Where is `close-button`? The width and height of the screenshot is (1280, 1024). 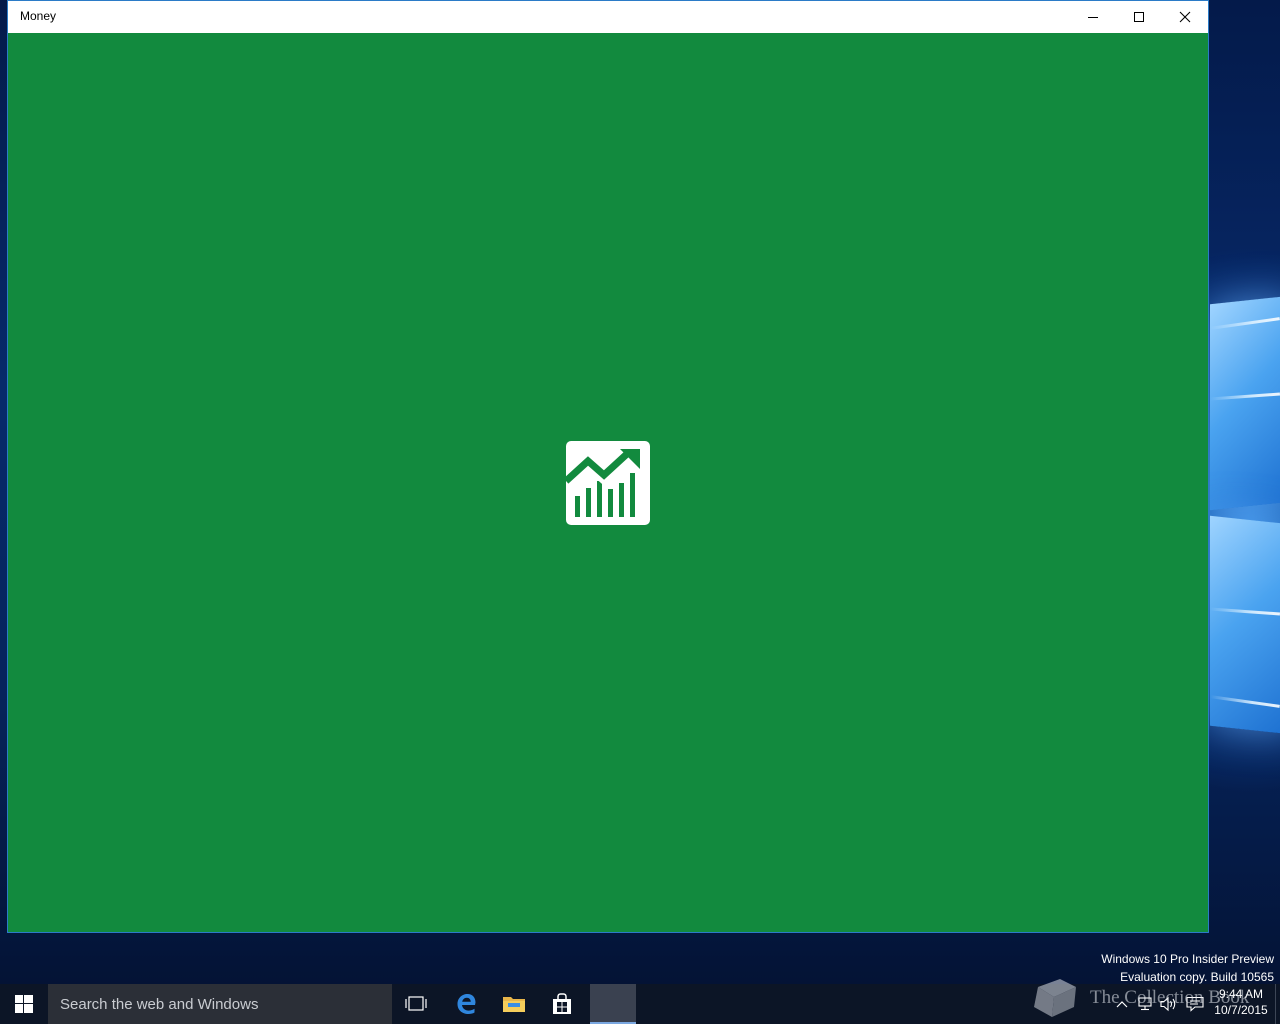 close-button is located at coordinates (1185, 17).